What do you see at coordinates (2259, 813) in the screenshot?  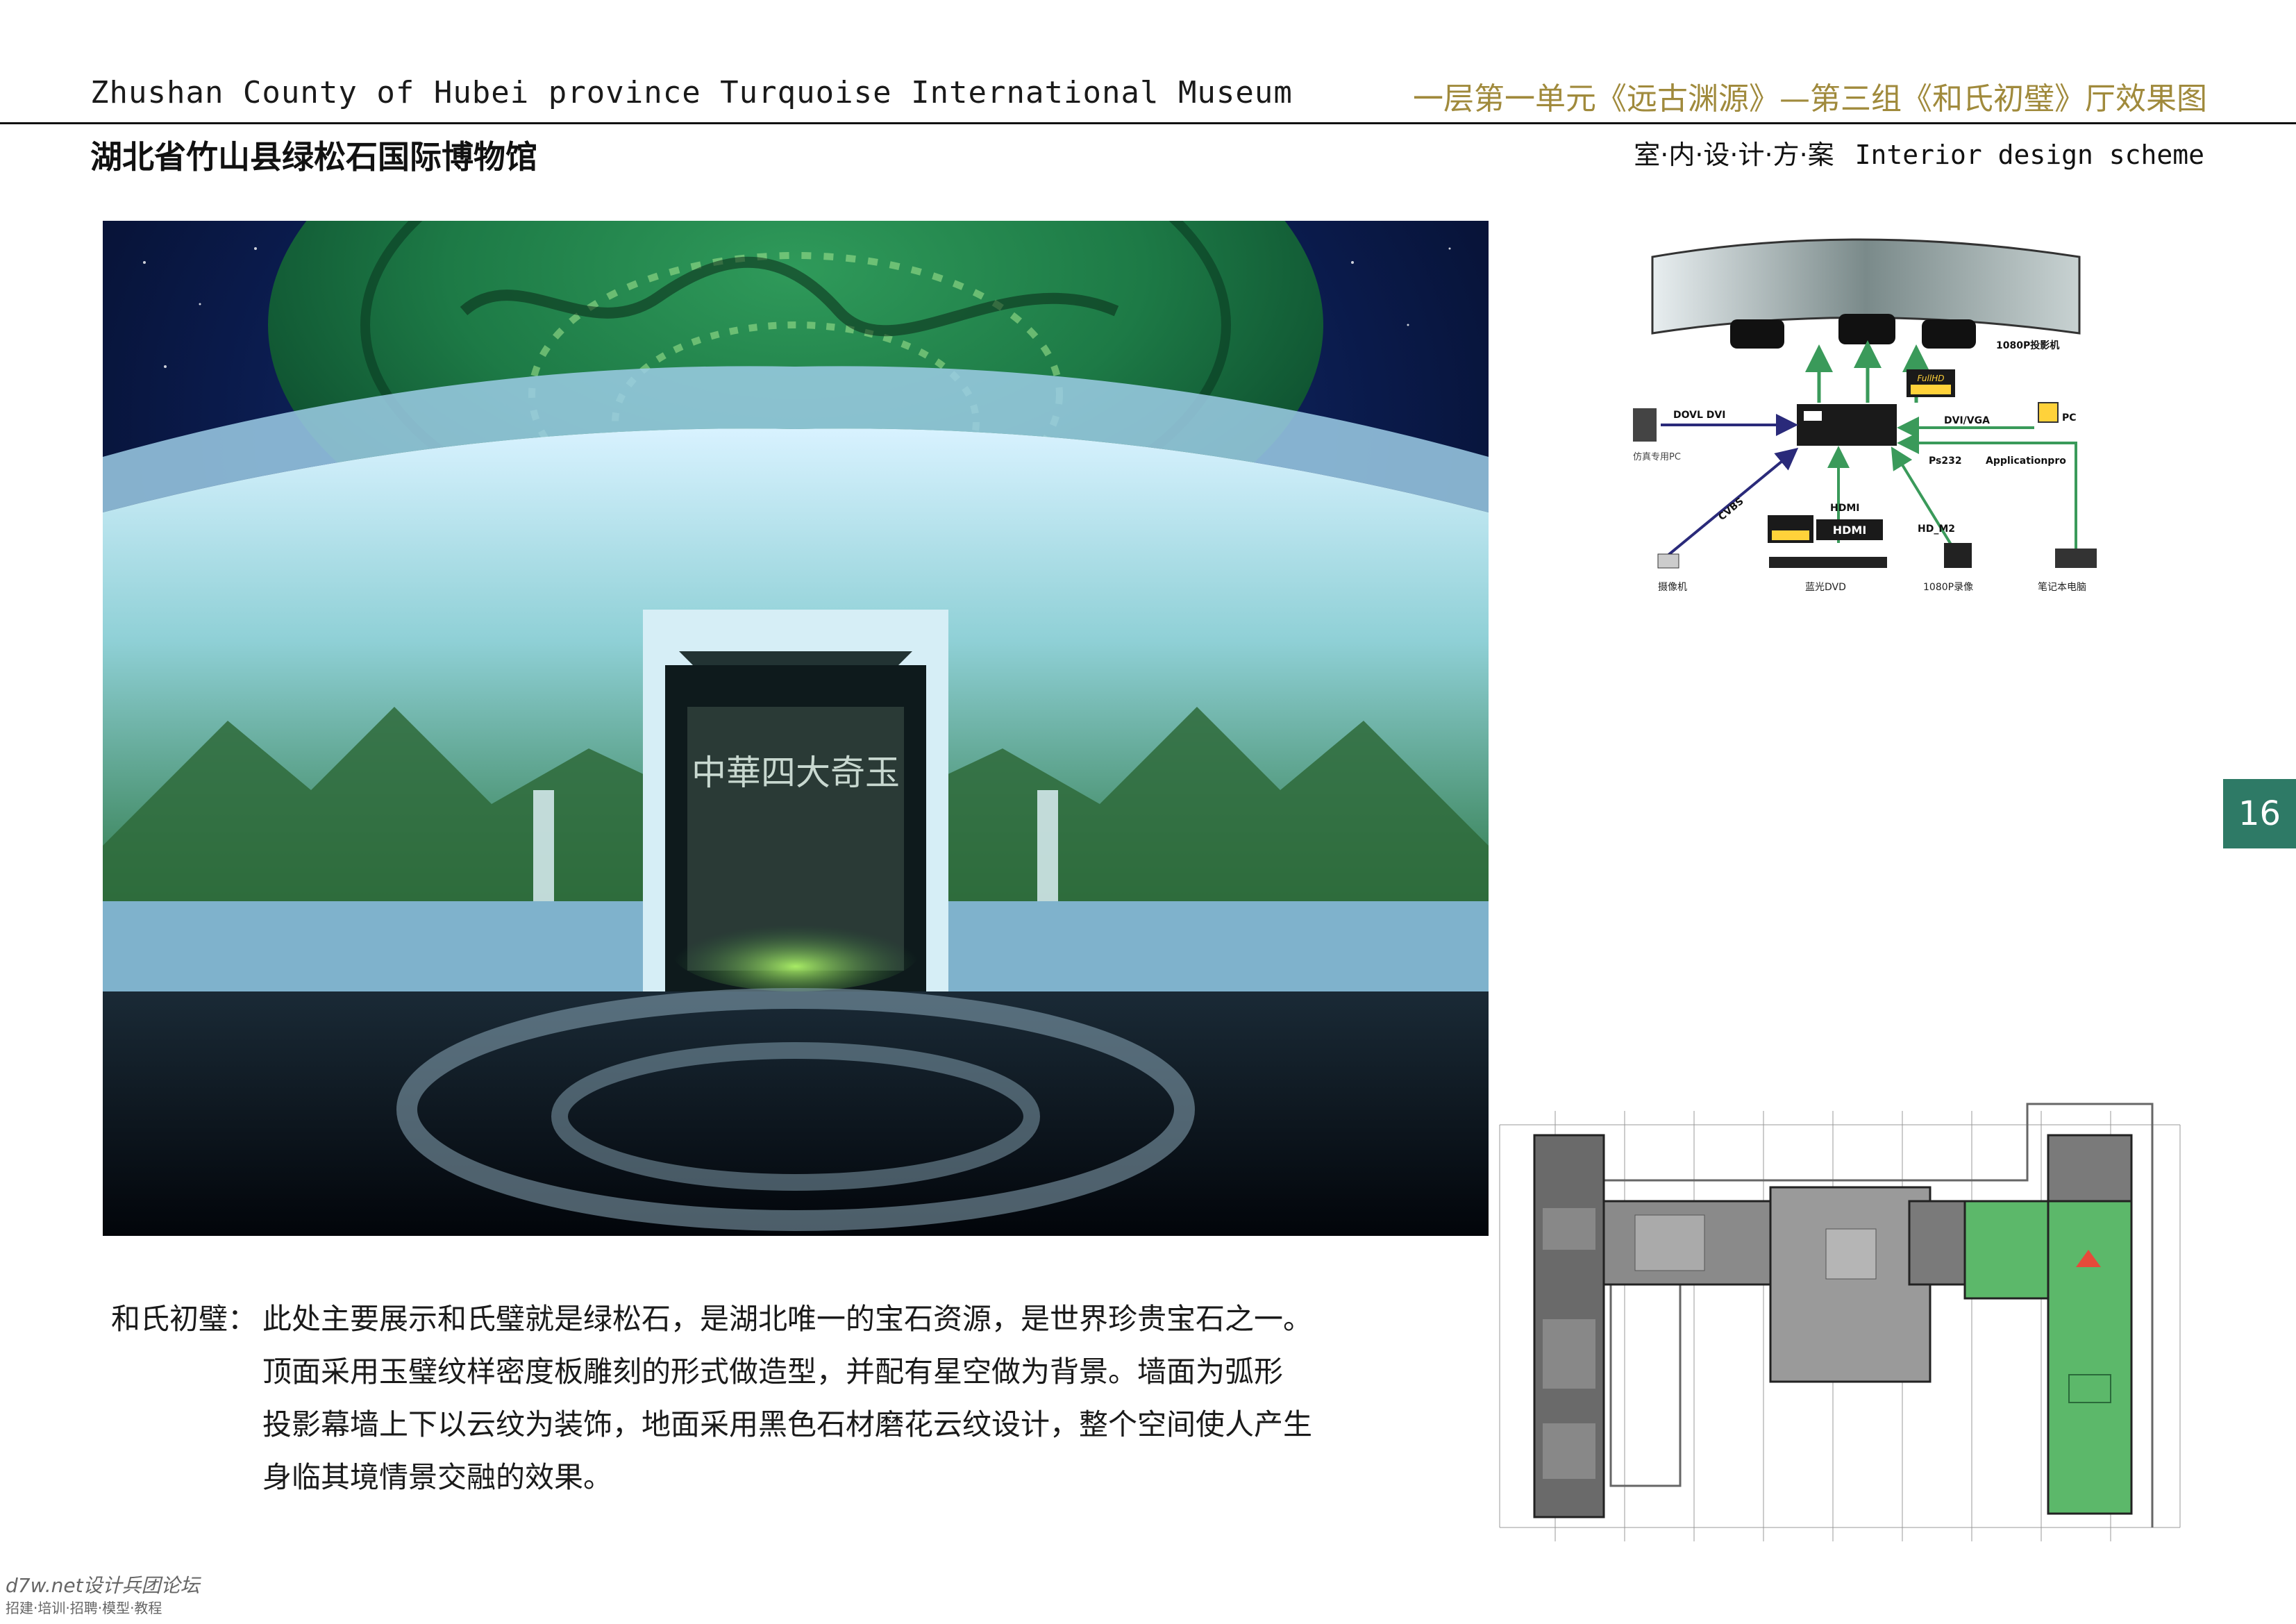 I see `page-number-tab: 16` at bounding box center [2259, 813].